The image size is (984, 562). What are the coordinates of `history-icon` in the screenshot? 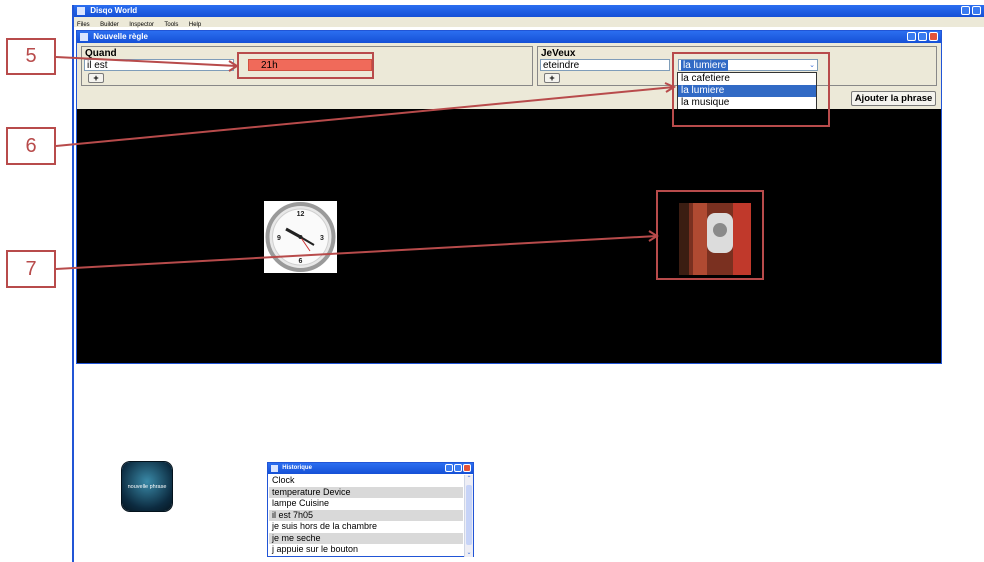 It's located at (274, 468).